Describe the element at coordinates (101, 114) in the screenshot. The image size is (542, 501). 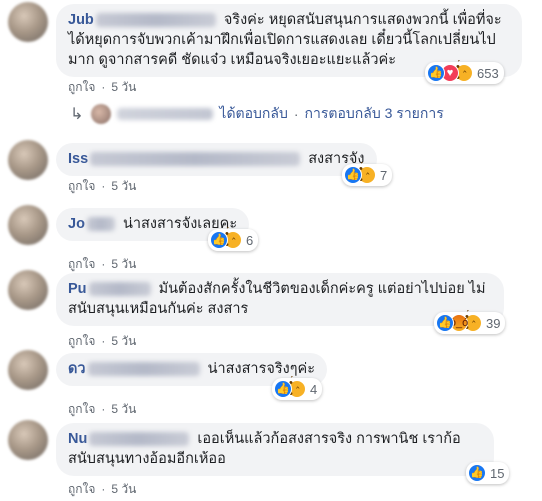
I see `reply-avatar` at that location.